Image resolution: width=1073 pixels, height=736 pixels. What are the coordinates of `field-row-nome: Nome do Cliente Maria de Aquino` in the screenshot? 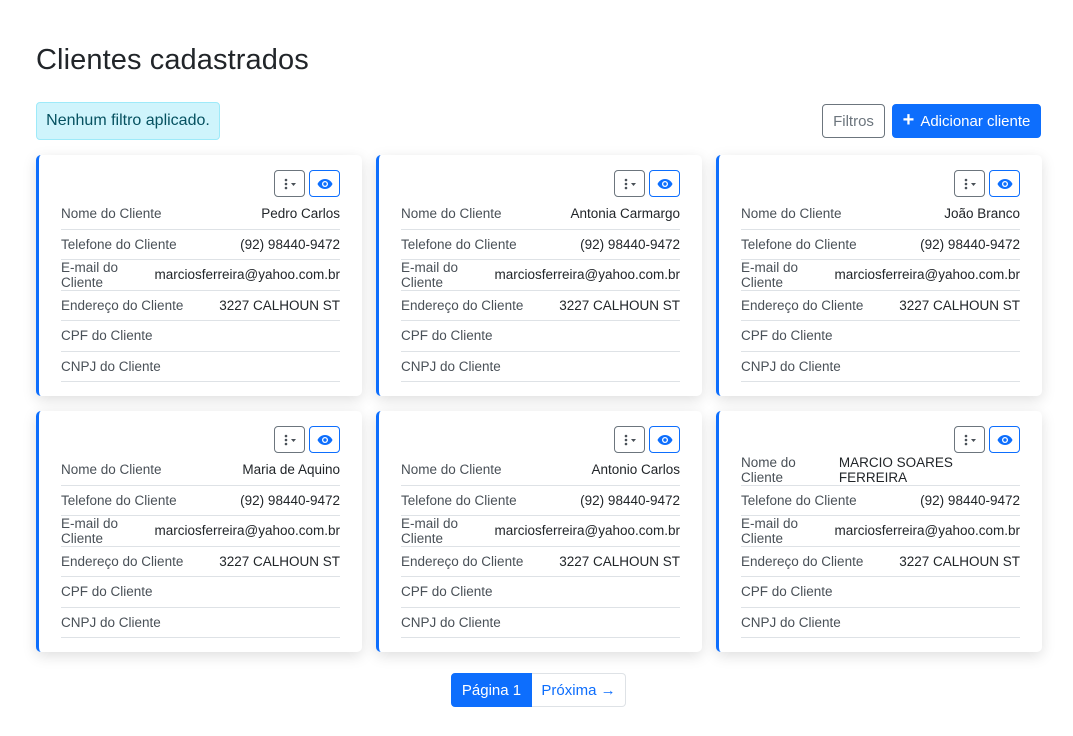 It's located at (200, 470).